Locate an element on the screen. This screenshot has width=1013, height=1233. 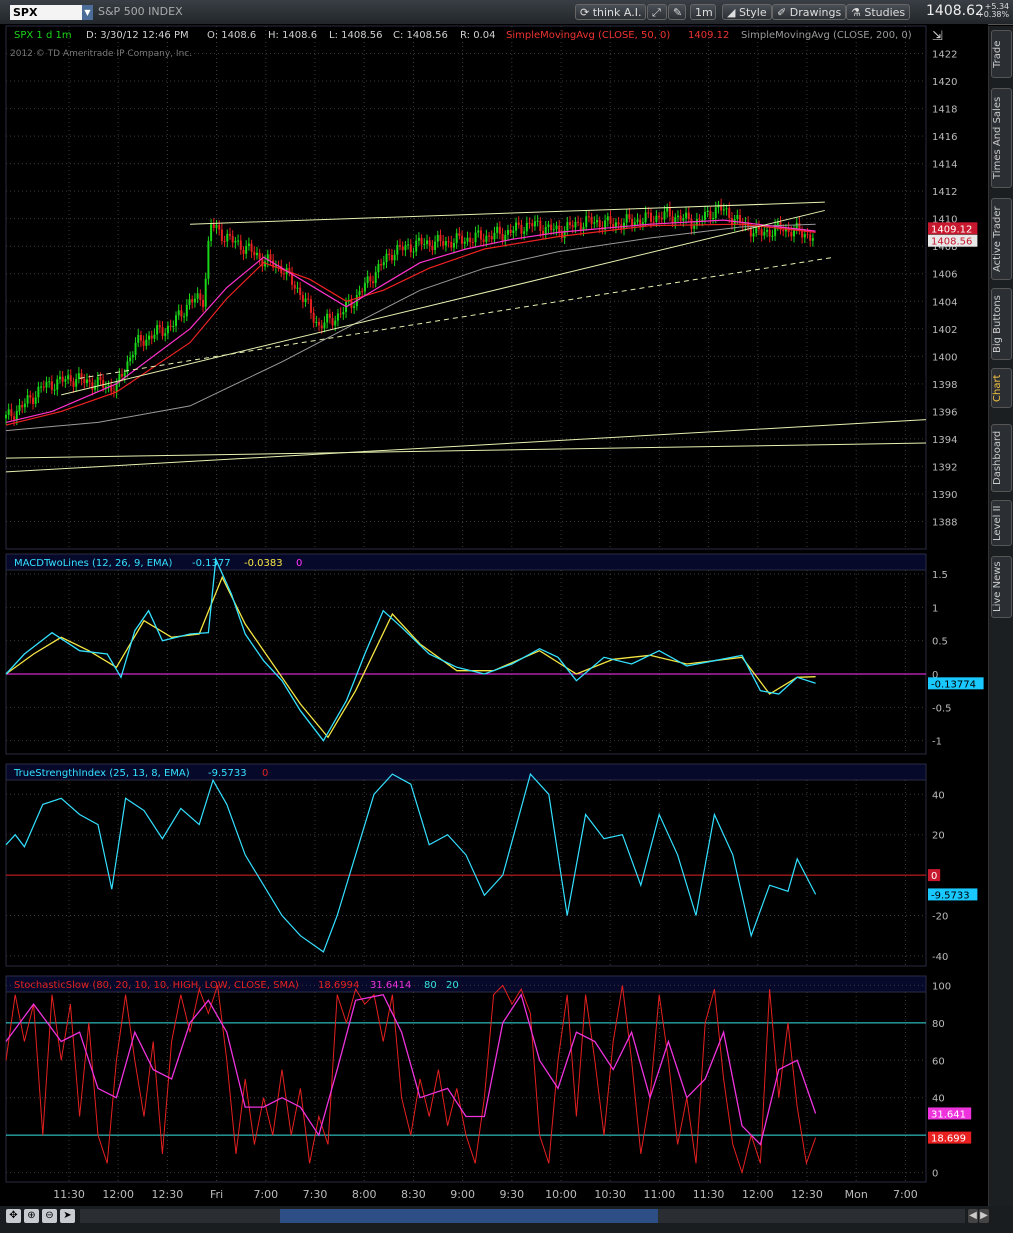
macd-legend-avg: -0.0383 is located at coordinates (263, 563).